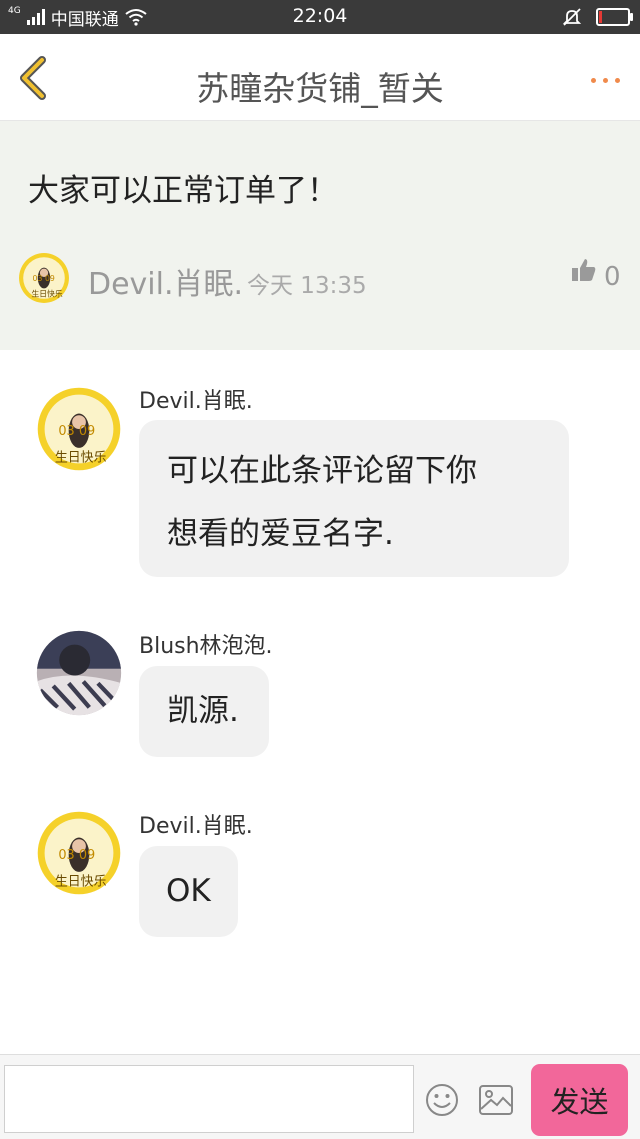 The image size is (640, 1139). I want to click on send-button: 发送, so click(579, 1100).